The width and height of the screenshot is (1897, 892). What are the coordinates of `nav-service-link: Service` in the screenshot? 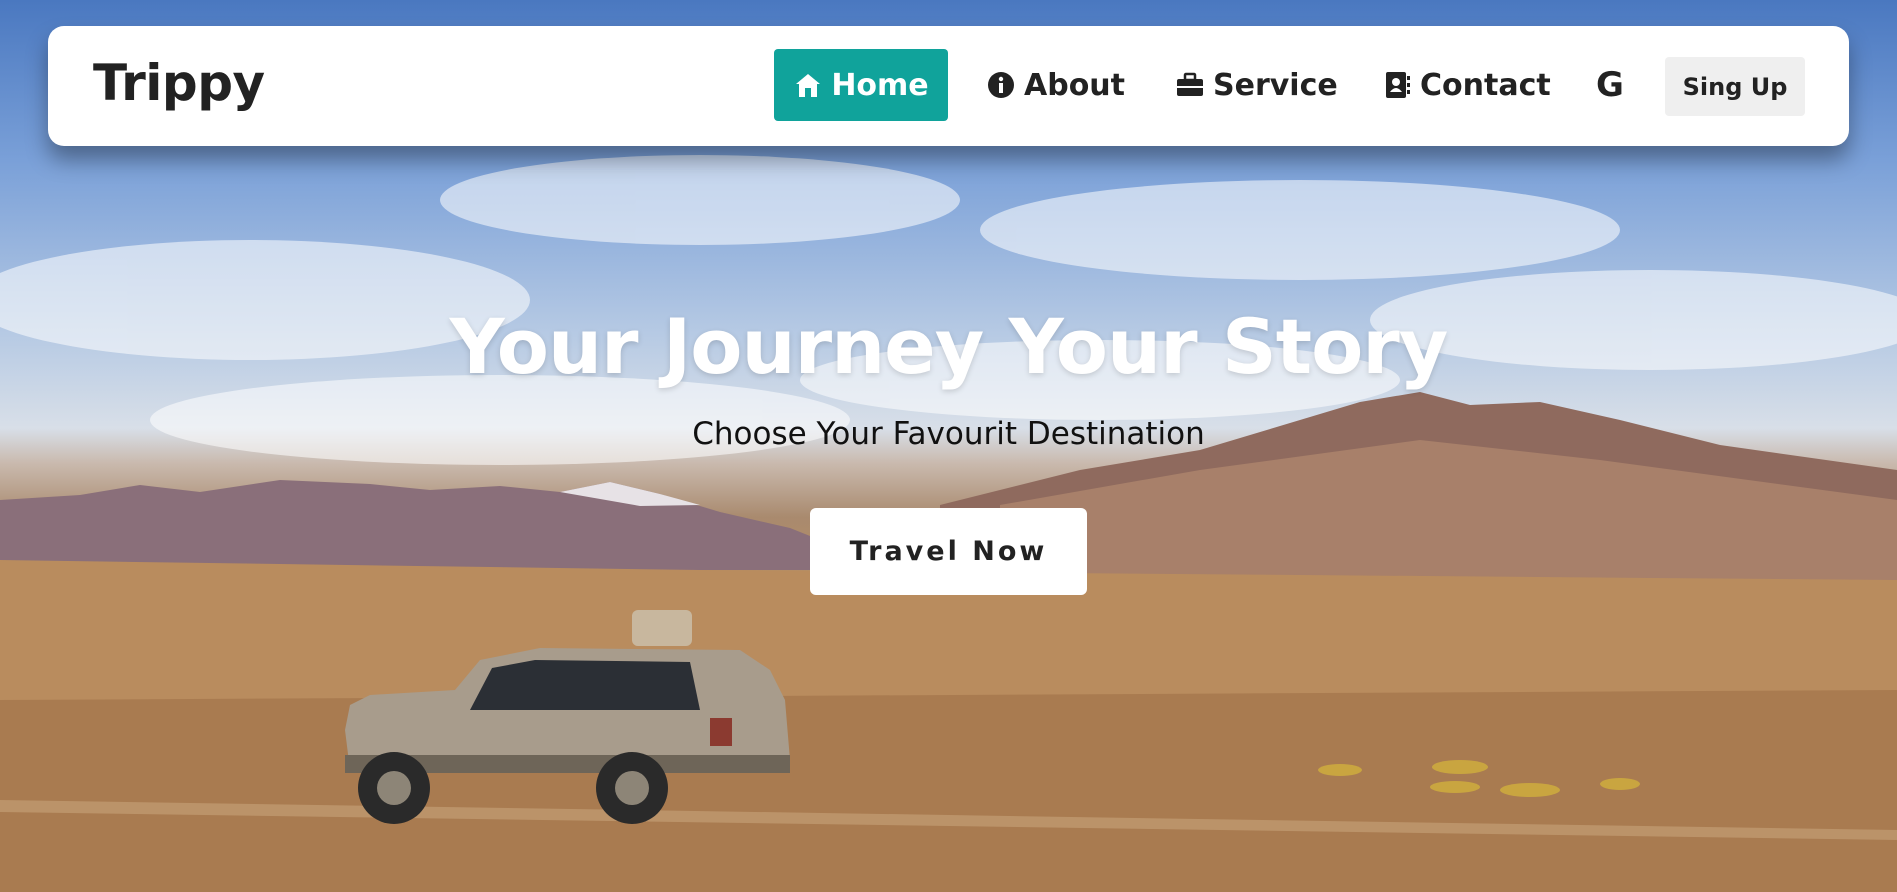 It's located at (1256, 85).